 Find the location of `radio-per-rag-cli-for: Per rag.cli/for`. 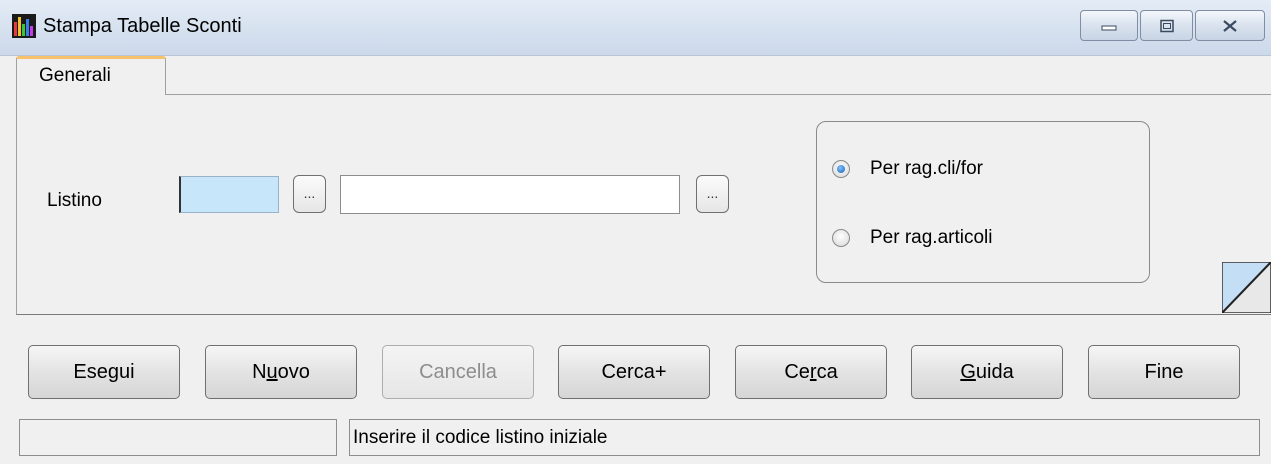

radio-per-rag-cli-for: Per rag.cli/for is located at coordinates (907, 169).